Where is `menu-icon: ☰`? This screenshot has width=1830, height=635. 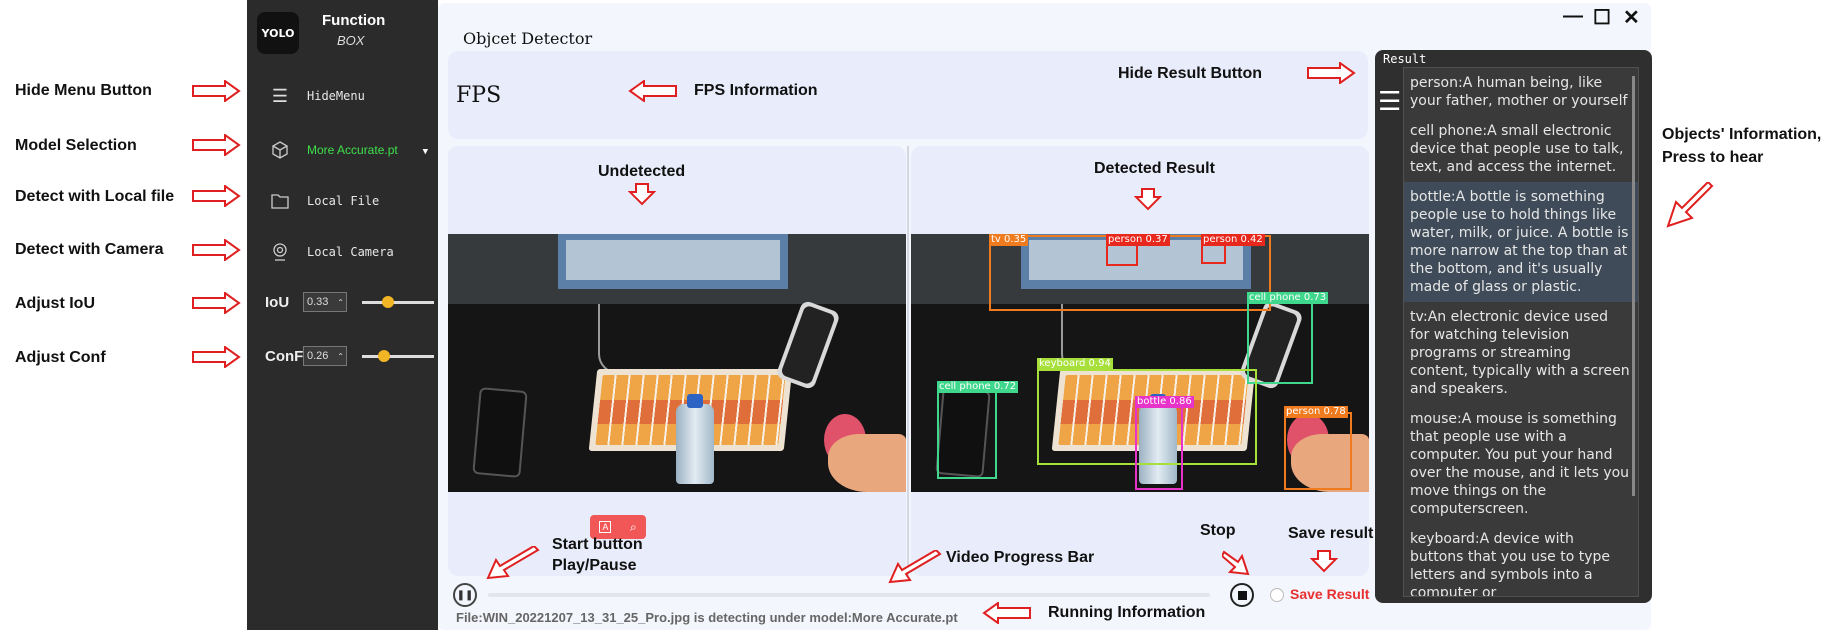 menu-icon: ☰ is located at coordinates (280, 96).